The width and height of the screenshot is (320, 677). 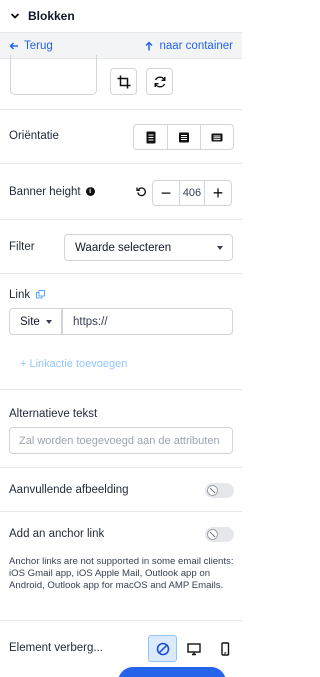 I want to click on orientation-portrait-option, so click(x=150, y=137).